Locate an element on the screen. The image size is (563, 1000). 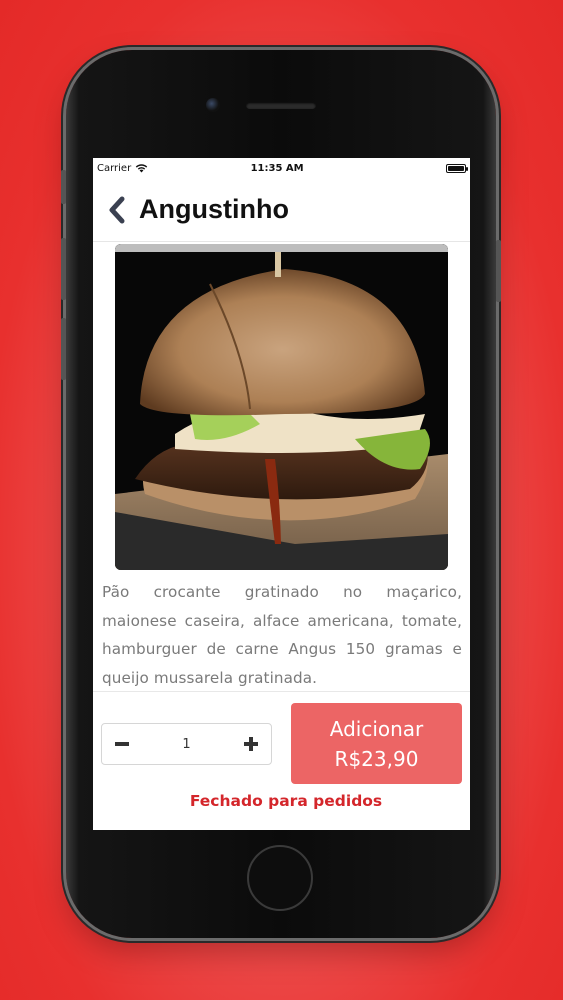
quantity-stepper: 1 is located at coordinates (186, 744).